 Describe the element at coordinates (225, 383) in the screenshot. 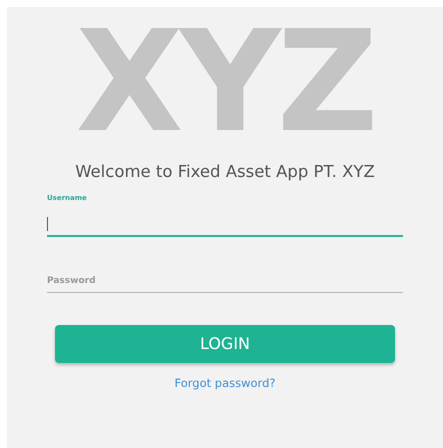

I see `forgot-password-link: Forgot password?` at that location.